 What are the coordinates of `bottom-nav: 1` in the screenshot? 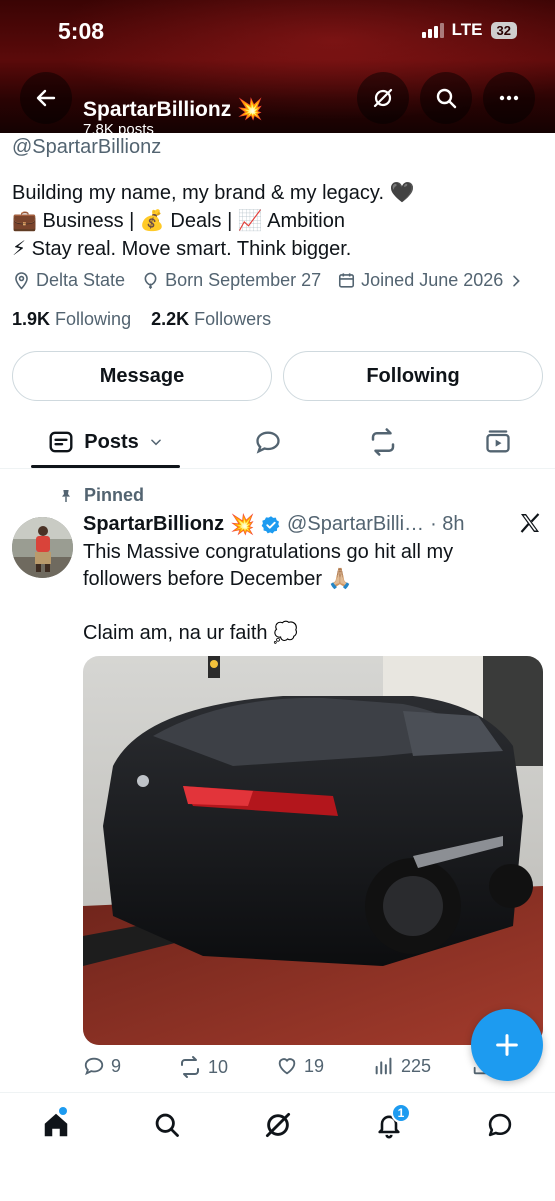 It's located at (277, 1146).